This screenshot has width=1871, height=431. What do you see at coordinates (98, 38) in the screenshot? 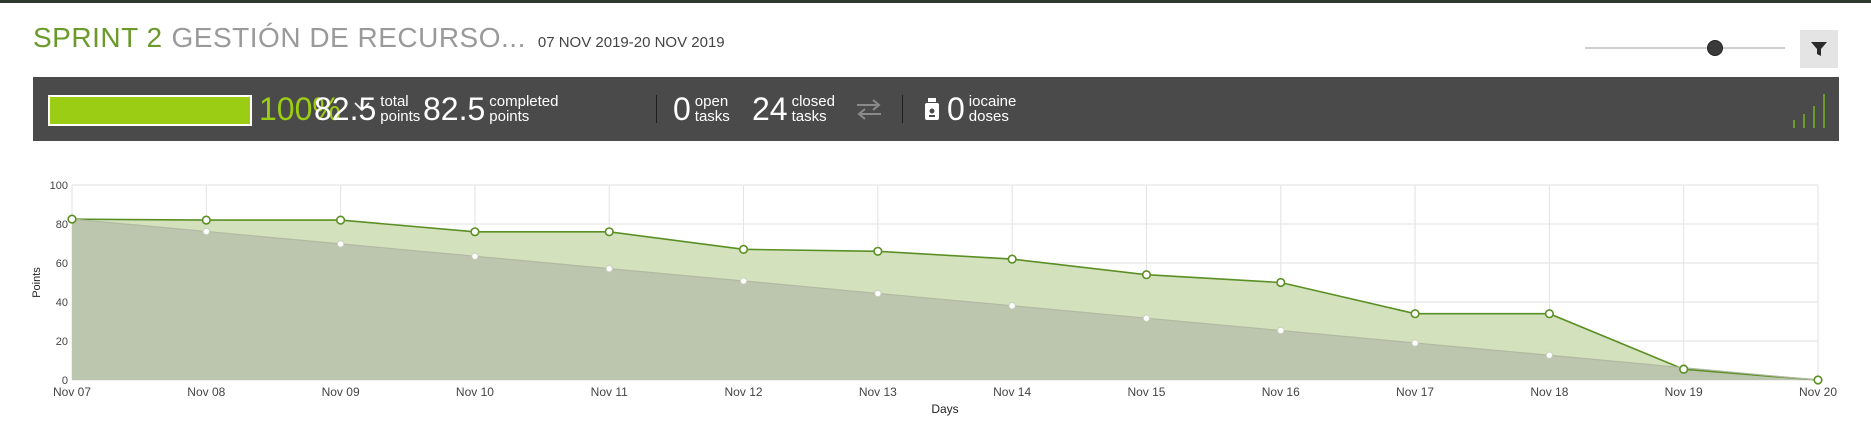
I see `sprint-name: SPRINT 2` at bounding box center [98, 38].